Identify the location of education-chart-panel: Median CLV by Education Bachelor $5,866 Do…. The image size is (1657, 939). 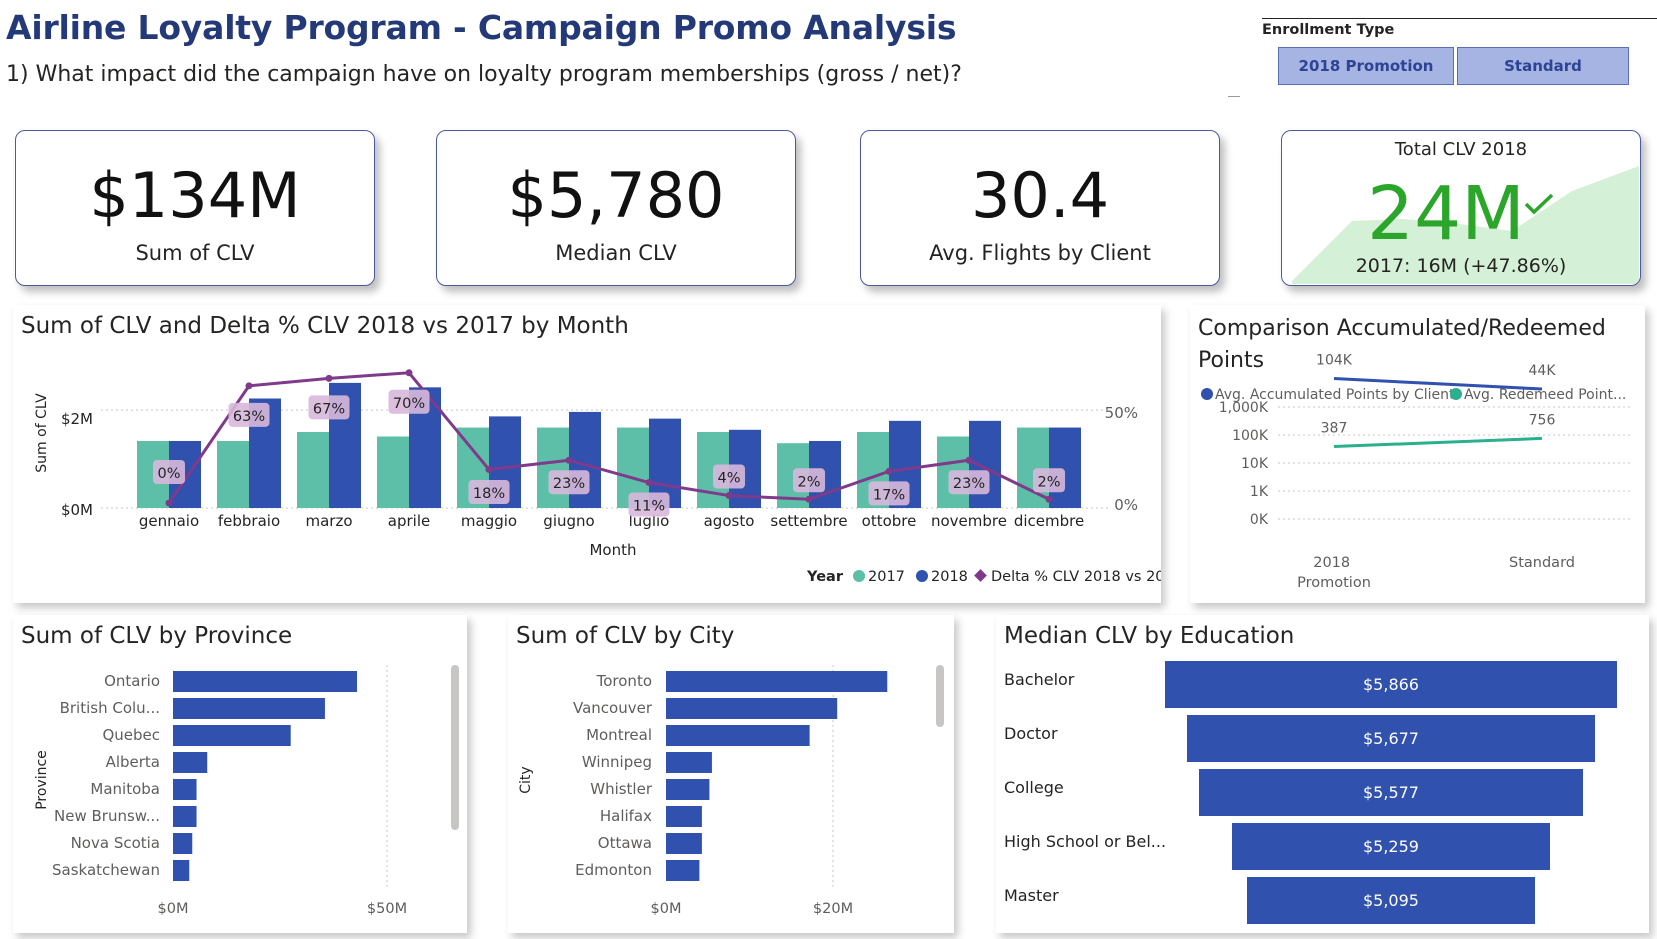
(1322, 774).